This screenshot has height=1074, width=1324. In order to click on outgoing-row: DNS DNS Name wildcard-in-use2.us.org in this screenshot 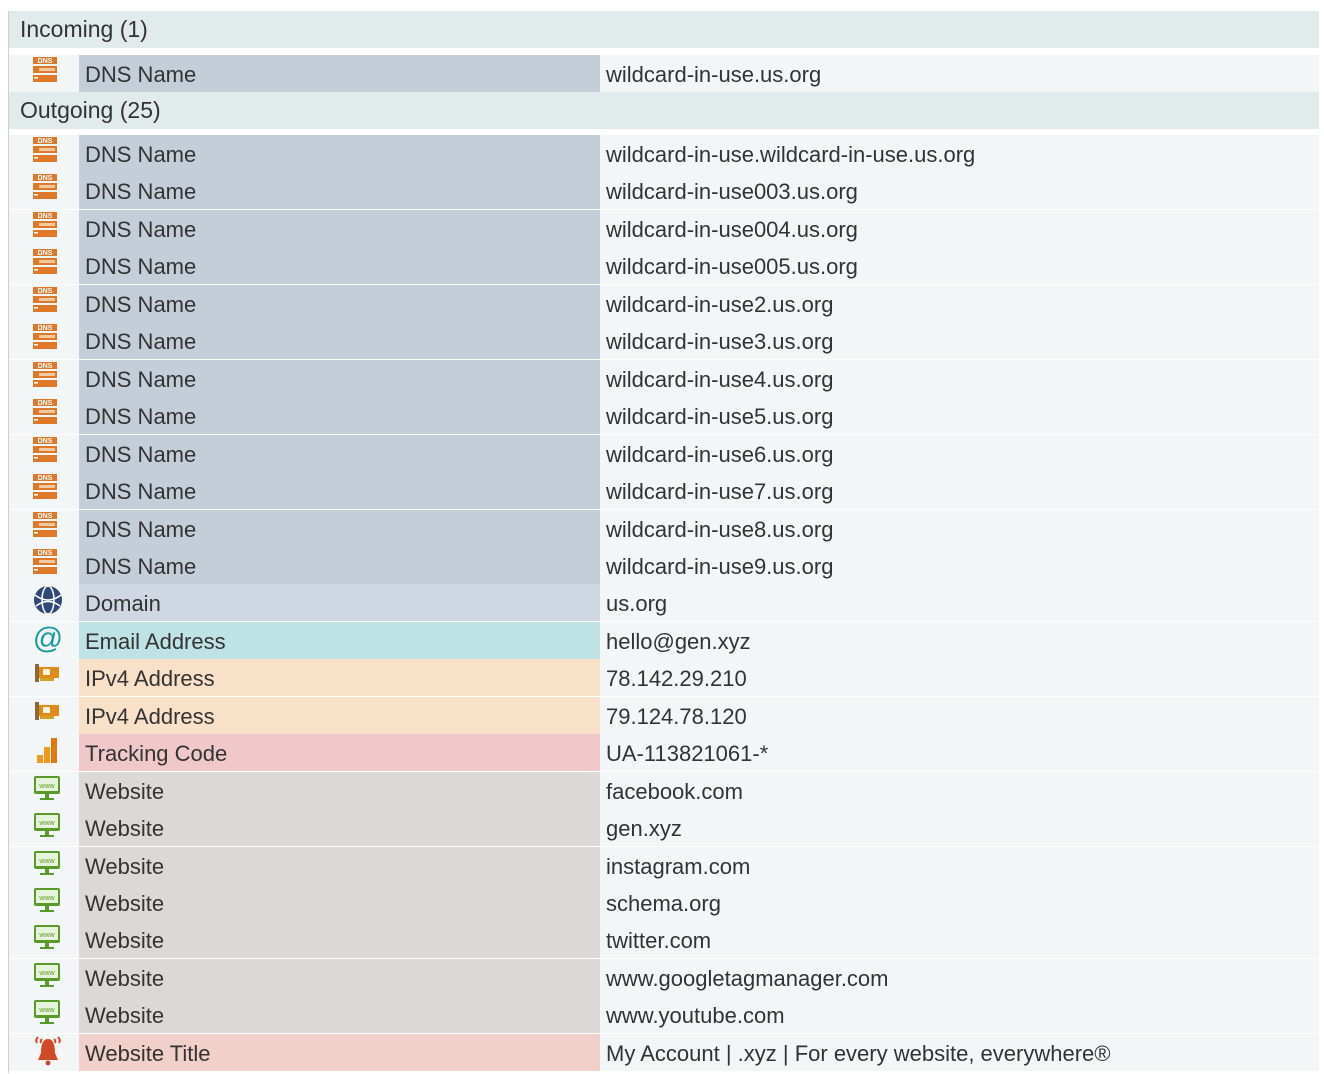, I will do `click(664, 303)`.